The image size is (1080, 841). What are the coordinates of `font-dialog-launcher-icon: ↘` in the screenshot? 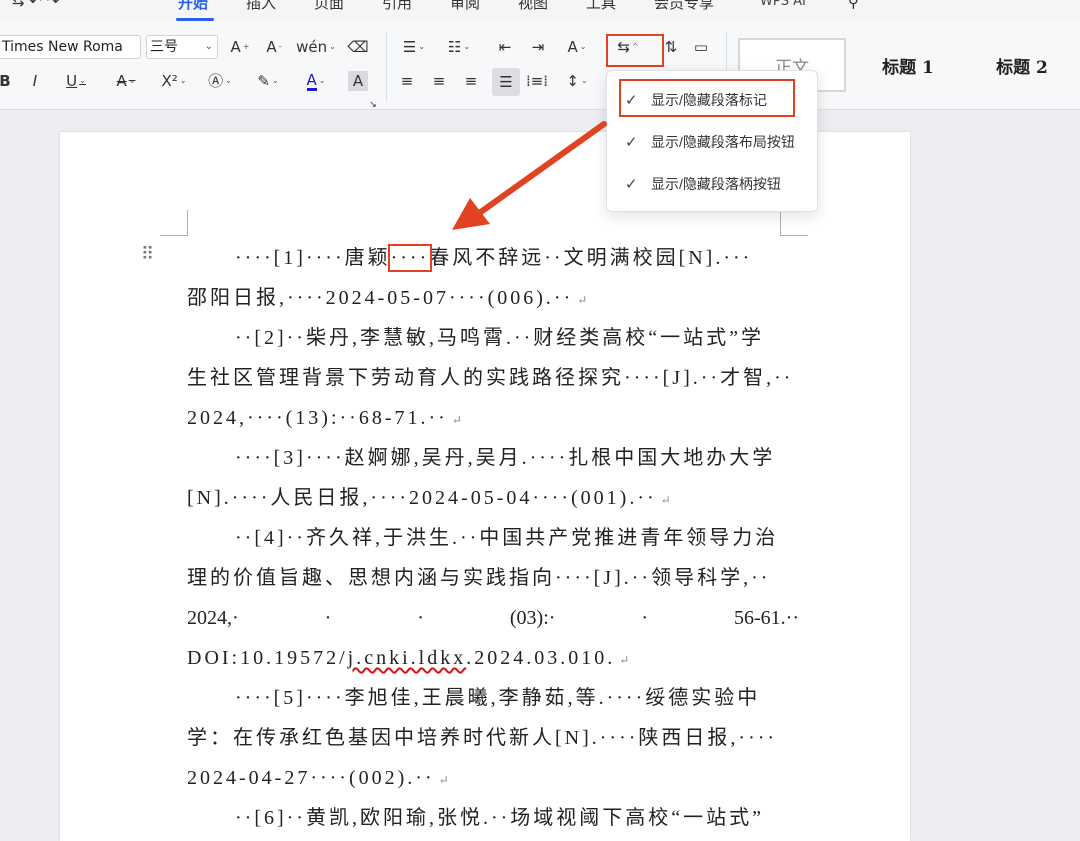 It's located at (373, 105).